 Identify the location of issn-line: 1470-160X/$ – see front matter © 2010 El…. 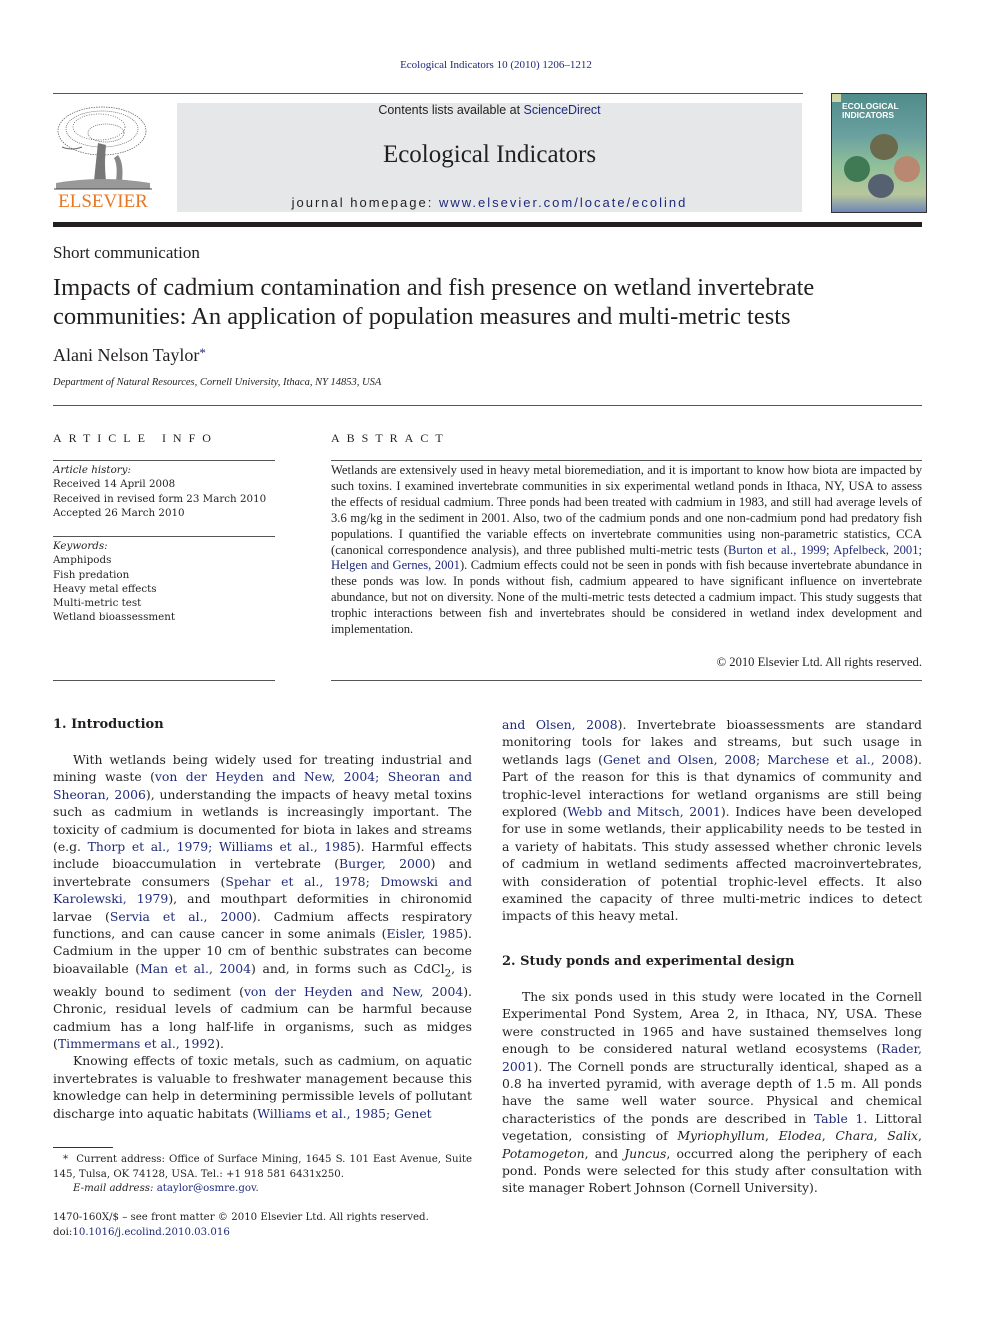
(241, 1217).